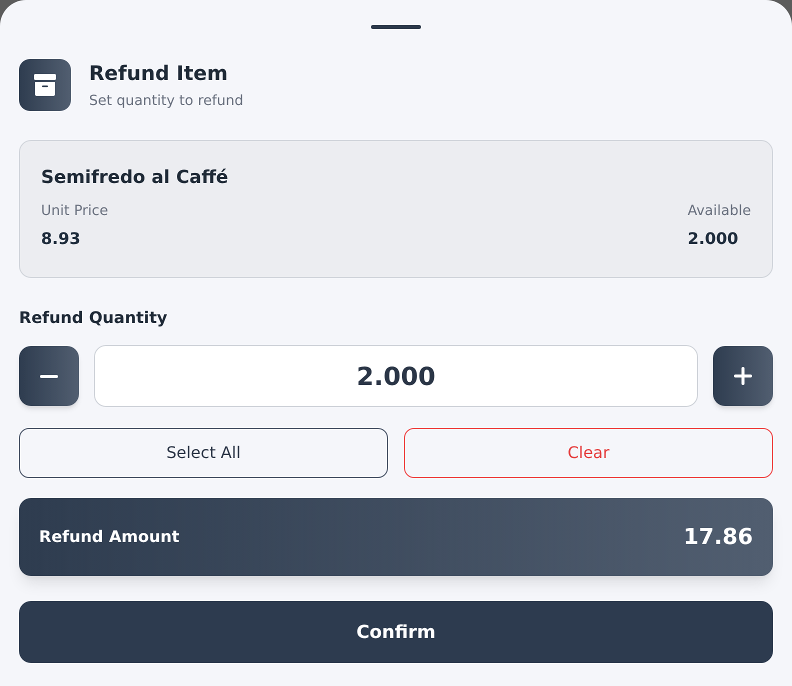 The height and width of the screenshot is (686, 792). I want to click on item-name: Semifredo al Caffé, so click(134, 178).